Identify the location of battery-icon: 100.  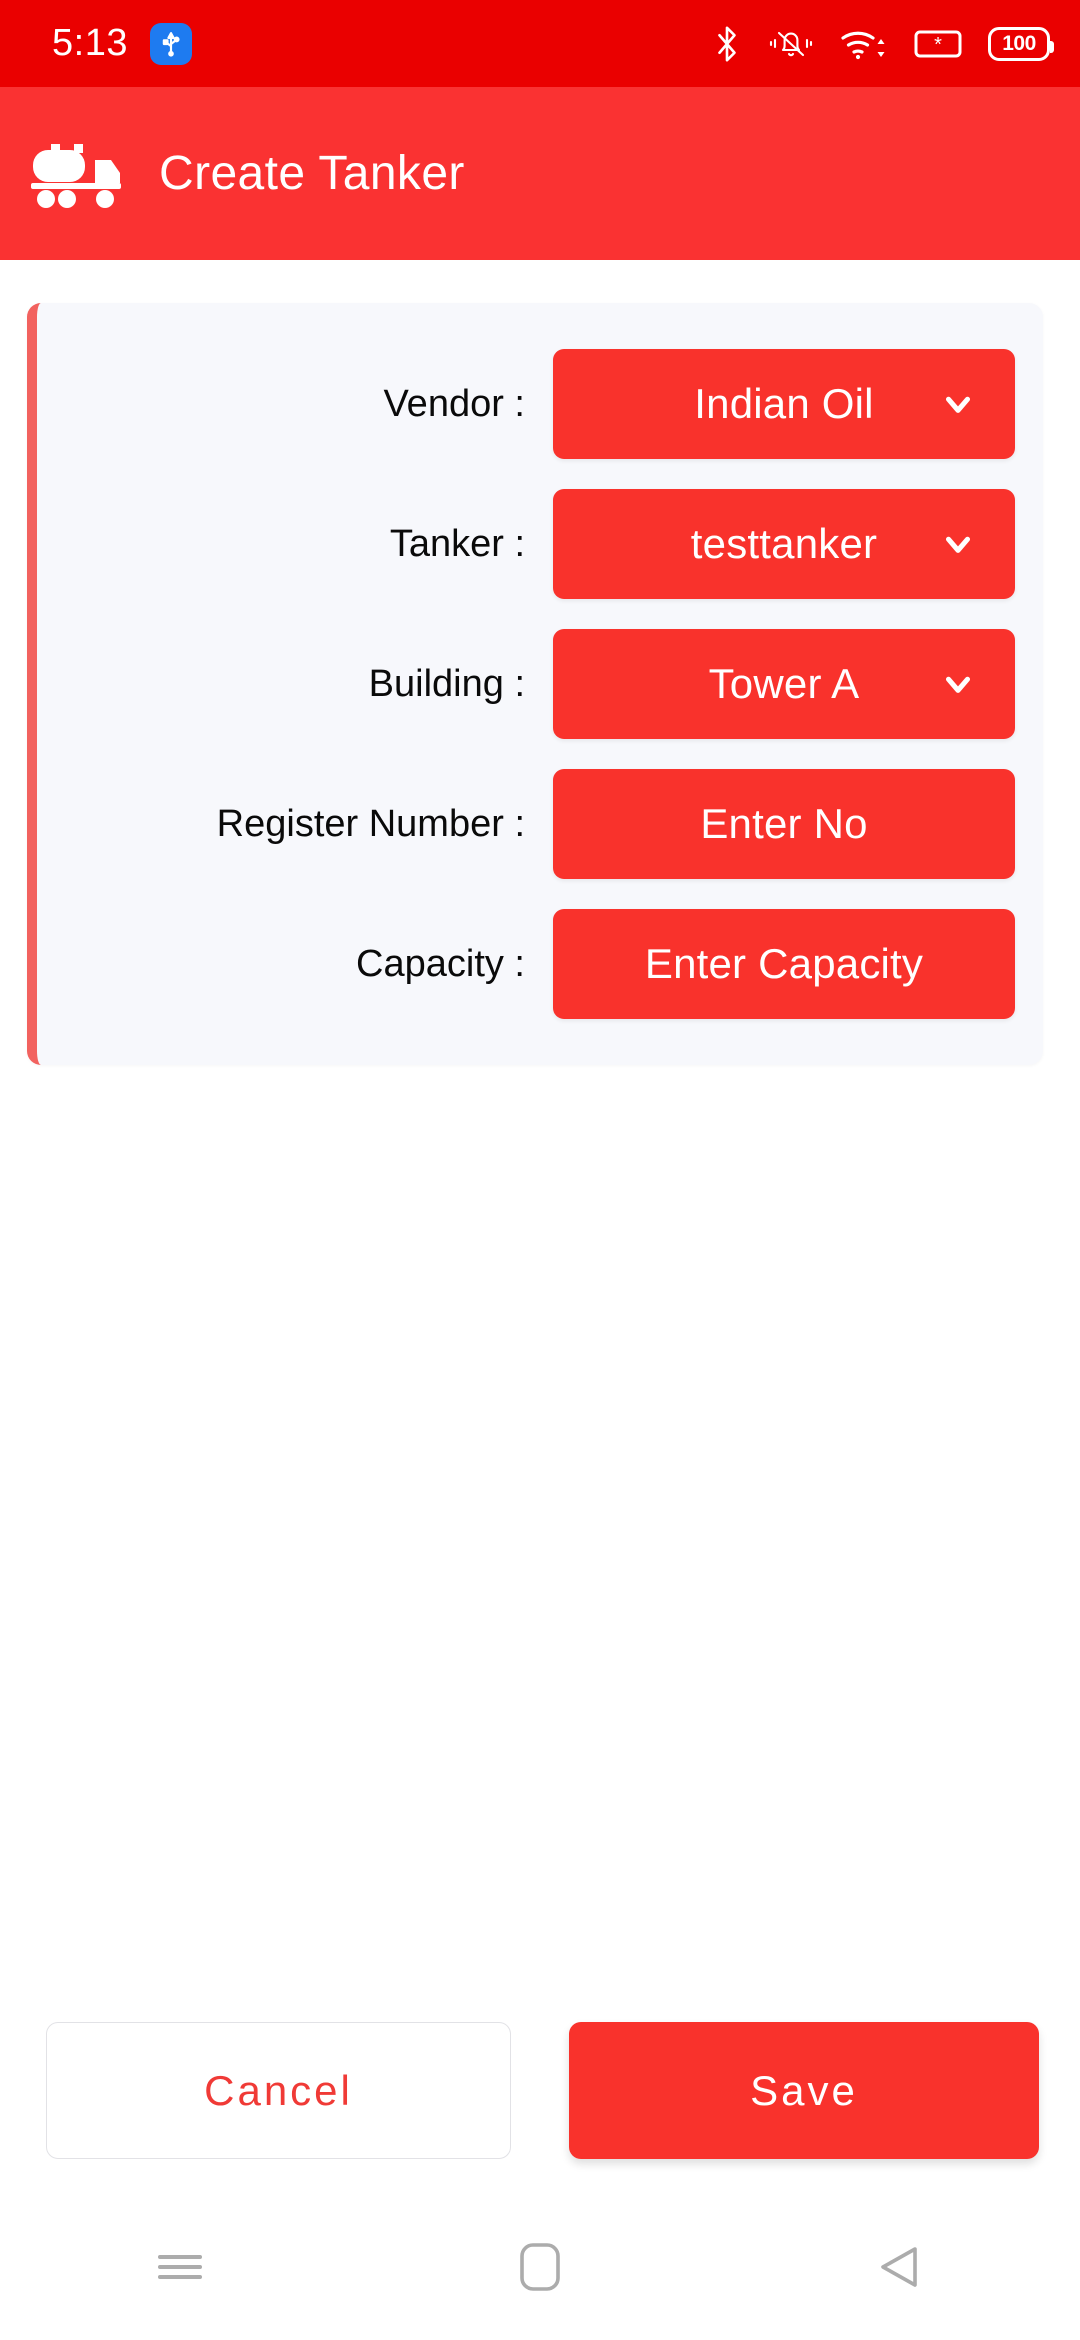
(1021, 43).